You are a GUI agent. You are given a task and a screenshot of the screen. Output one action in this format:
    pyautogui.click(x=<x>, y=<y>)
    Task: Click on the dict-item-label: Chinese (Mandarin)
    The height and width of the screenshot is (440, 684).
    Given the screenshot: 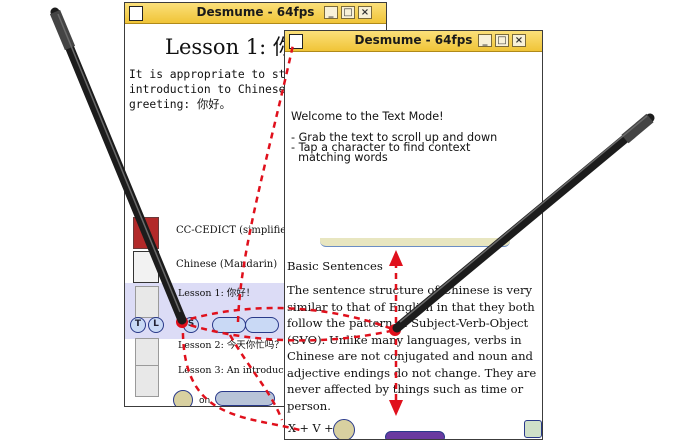 What is the action you would take?
    pyautogui.click(x=227, y=264)
    